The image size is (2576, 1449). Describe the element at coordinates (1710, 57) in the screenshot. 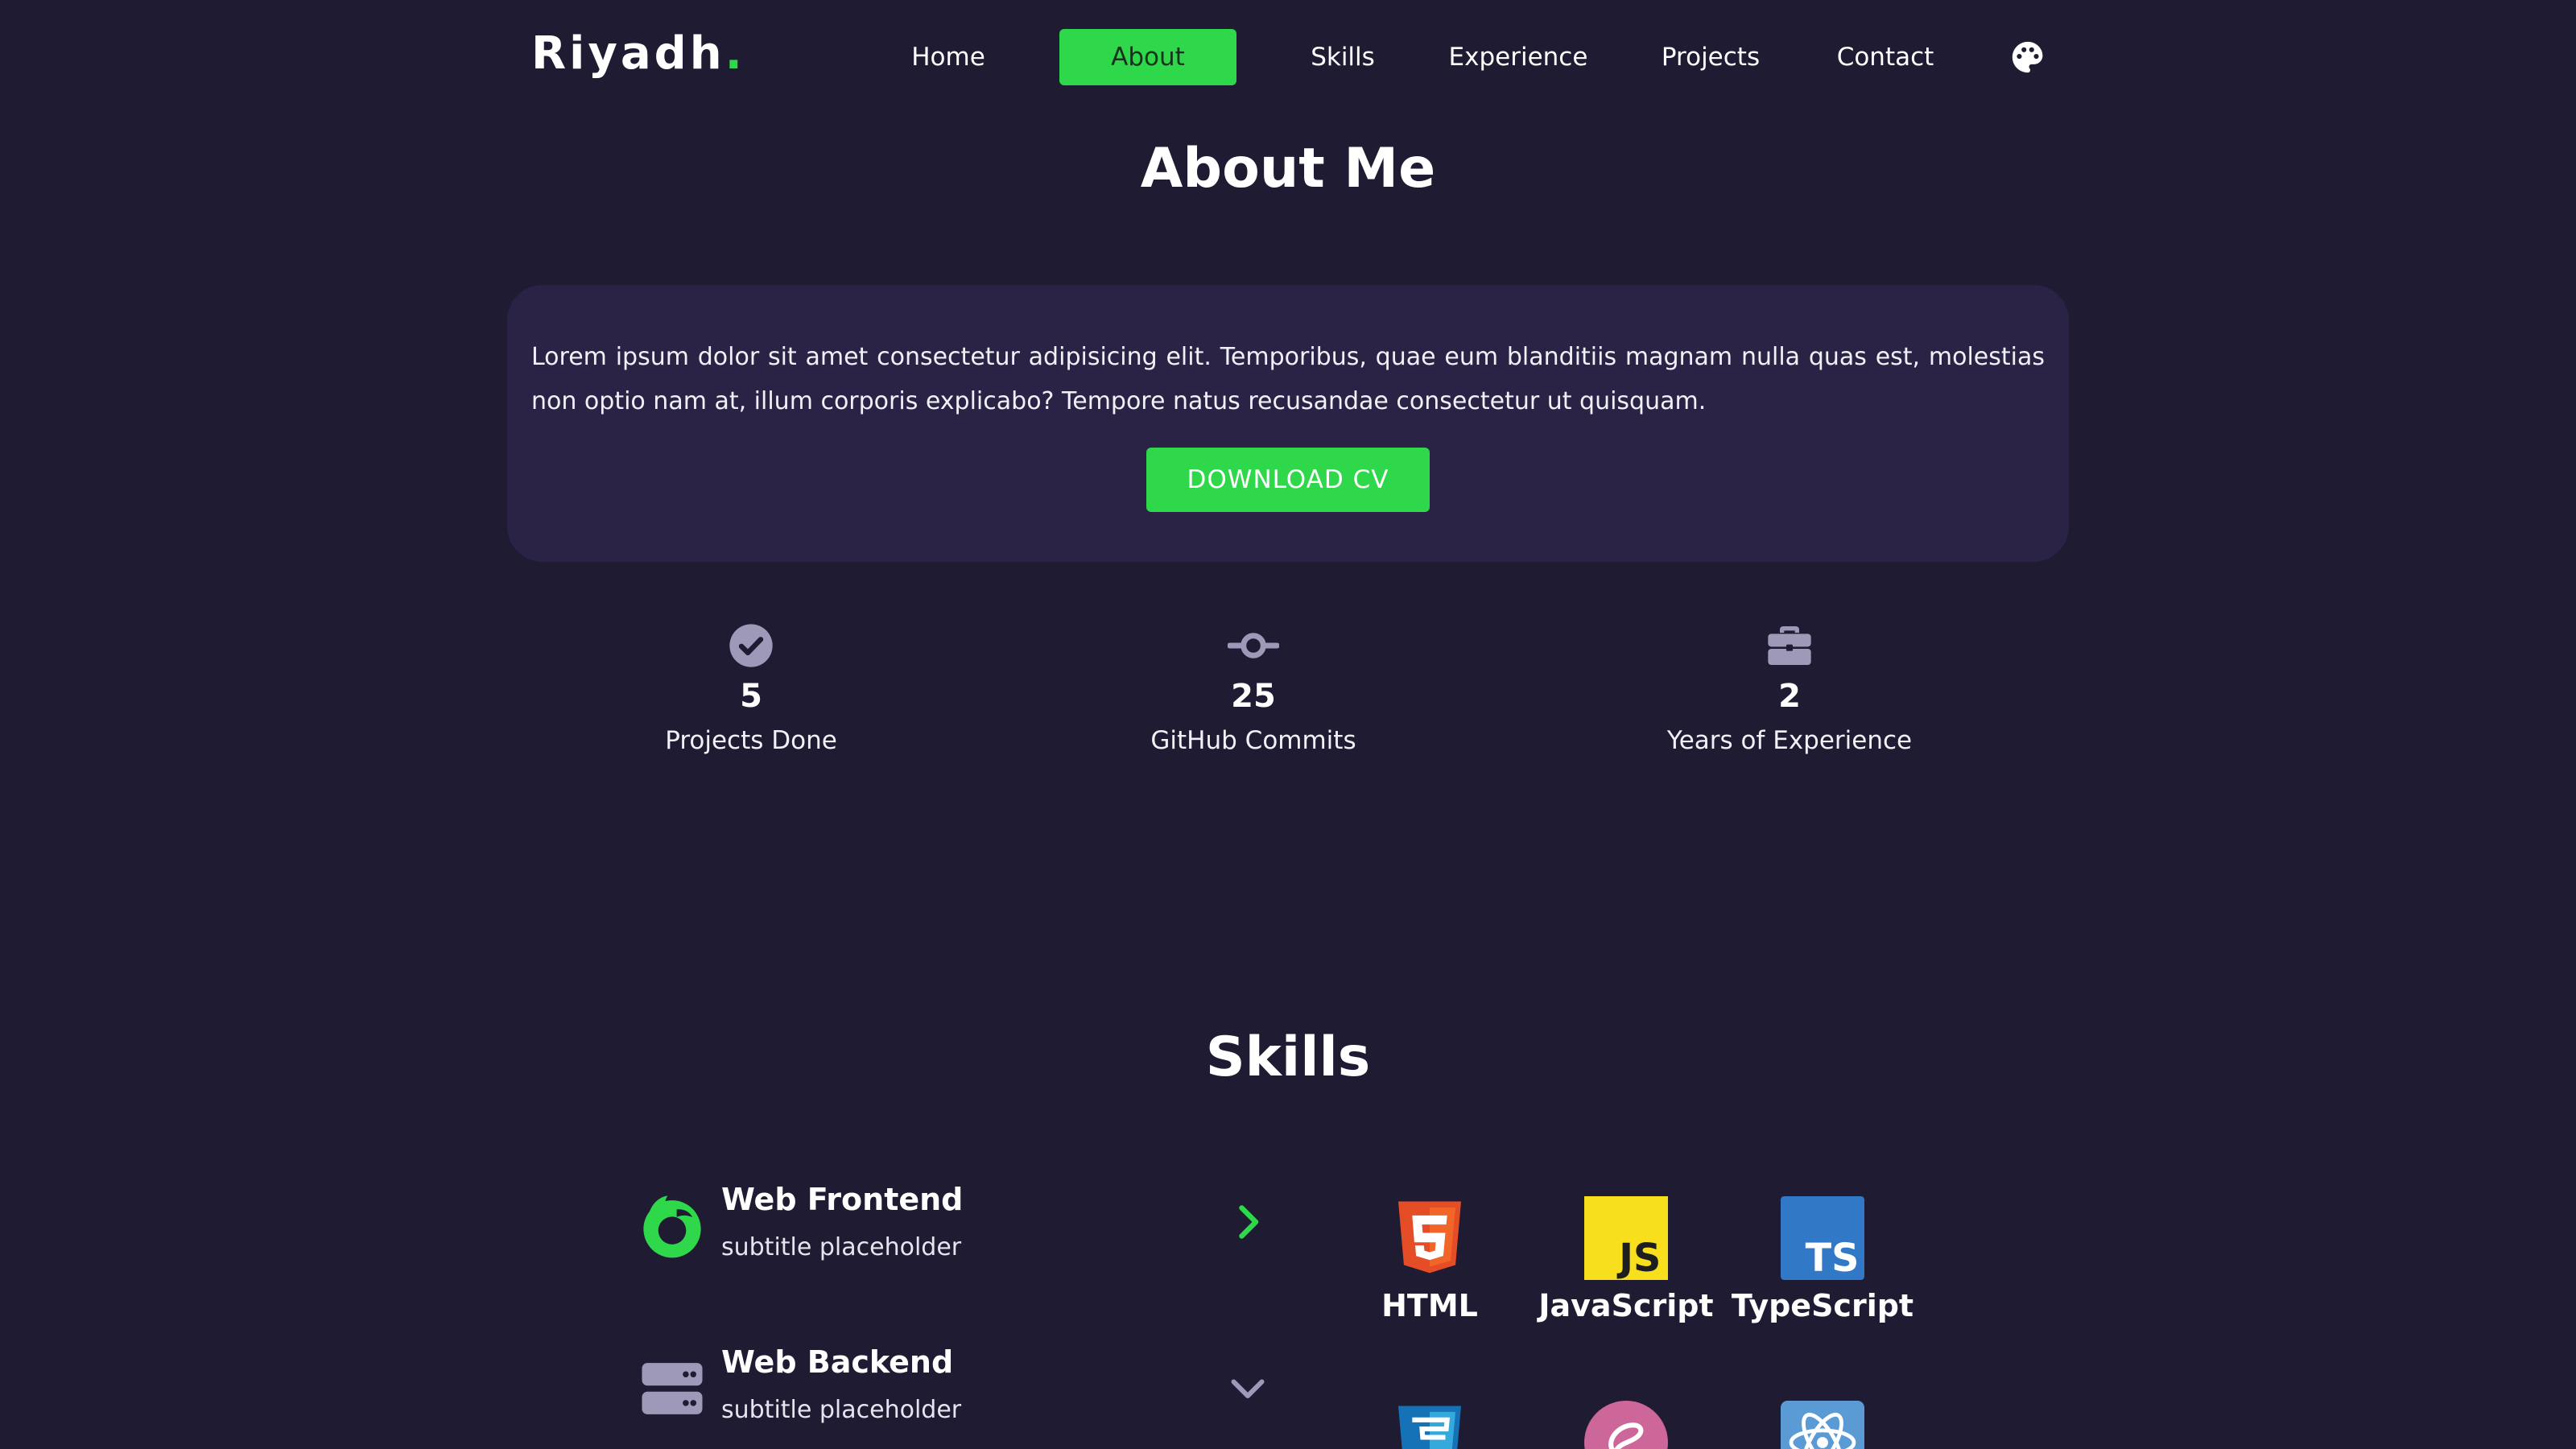

I see `nav-link-projects: Projects` at that location.